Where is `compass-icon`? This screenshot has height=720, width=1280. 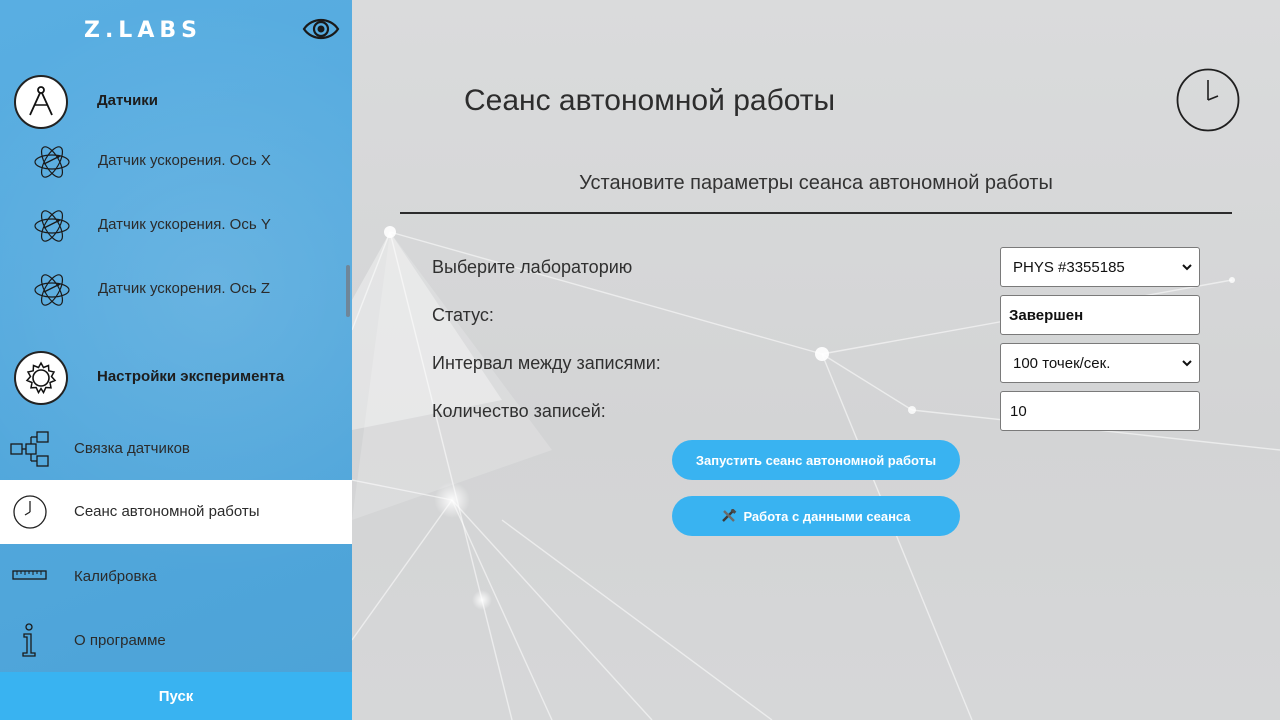 compass-icon is located at coordinates (41, 102).